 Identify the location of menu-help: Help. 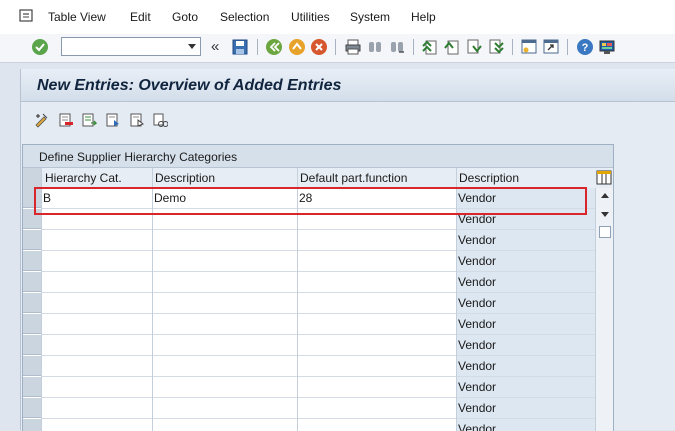
(423, 17).